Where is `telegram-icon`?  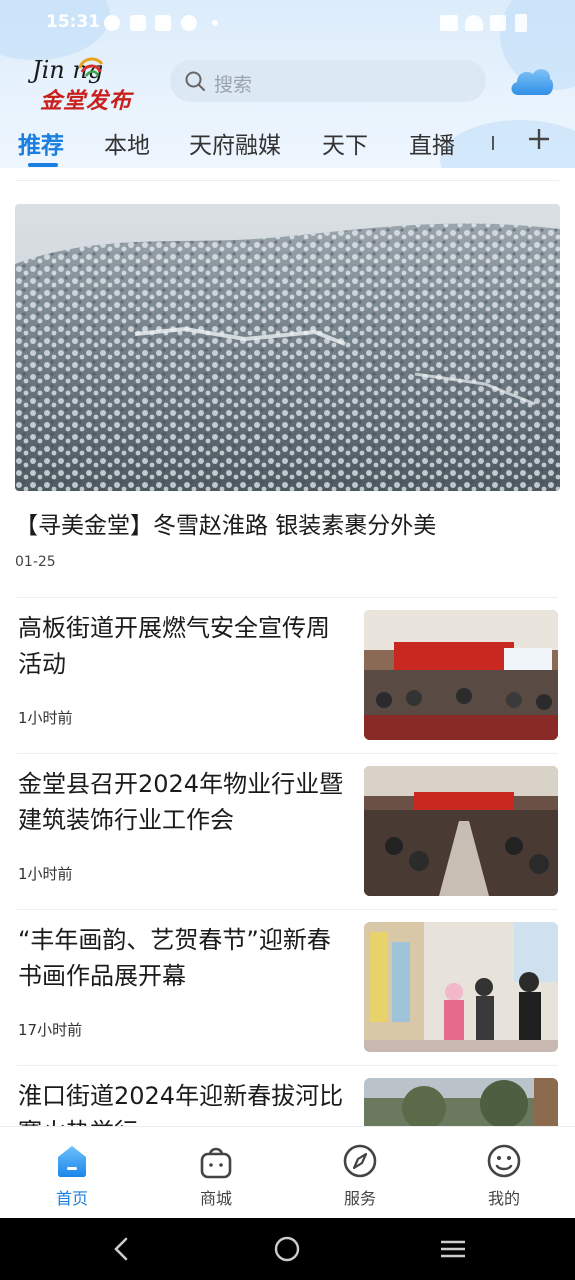
telegram-icon is located at coordinates (112, 23).